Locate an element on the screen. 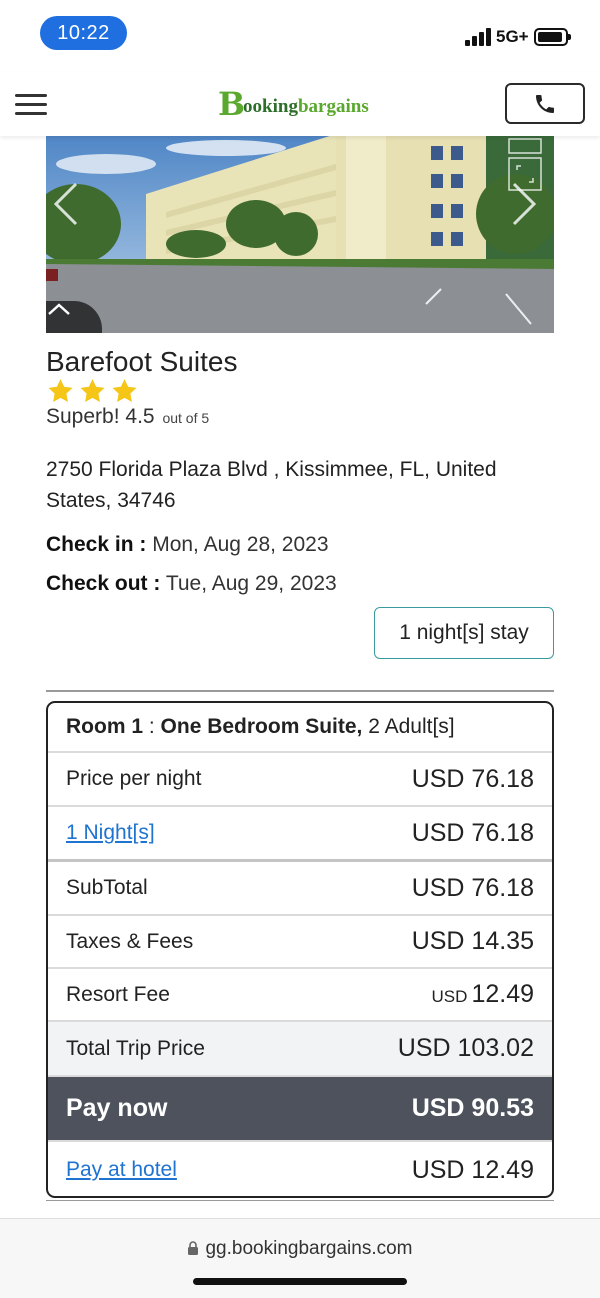 The width and height of the screenshot is (600, 1298). check-out-label: Check out : is located at coordinates (103, 583).